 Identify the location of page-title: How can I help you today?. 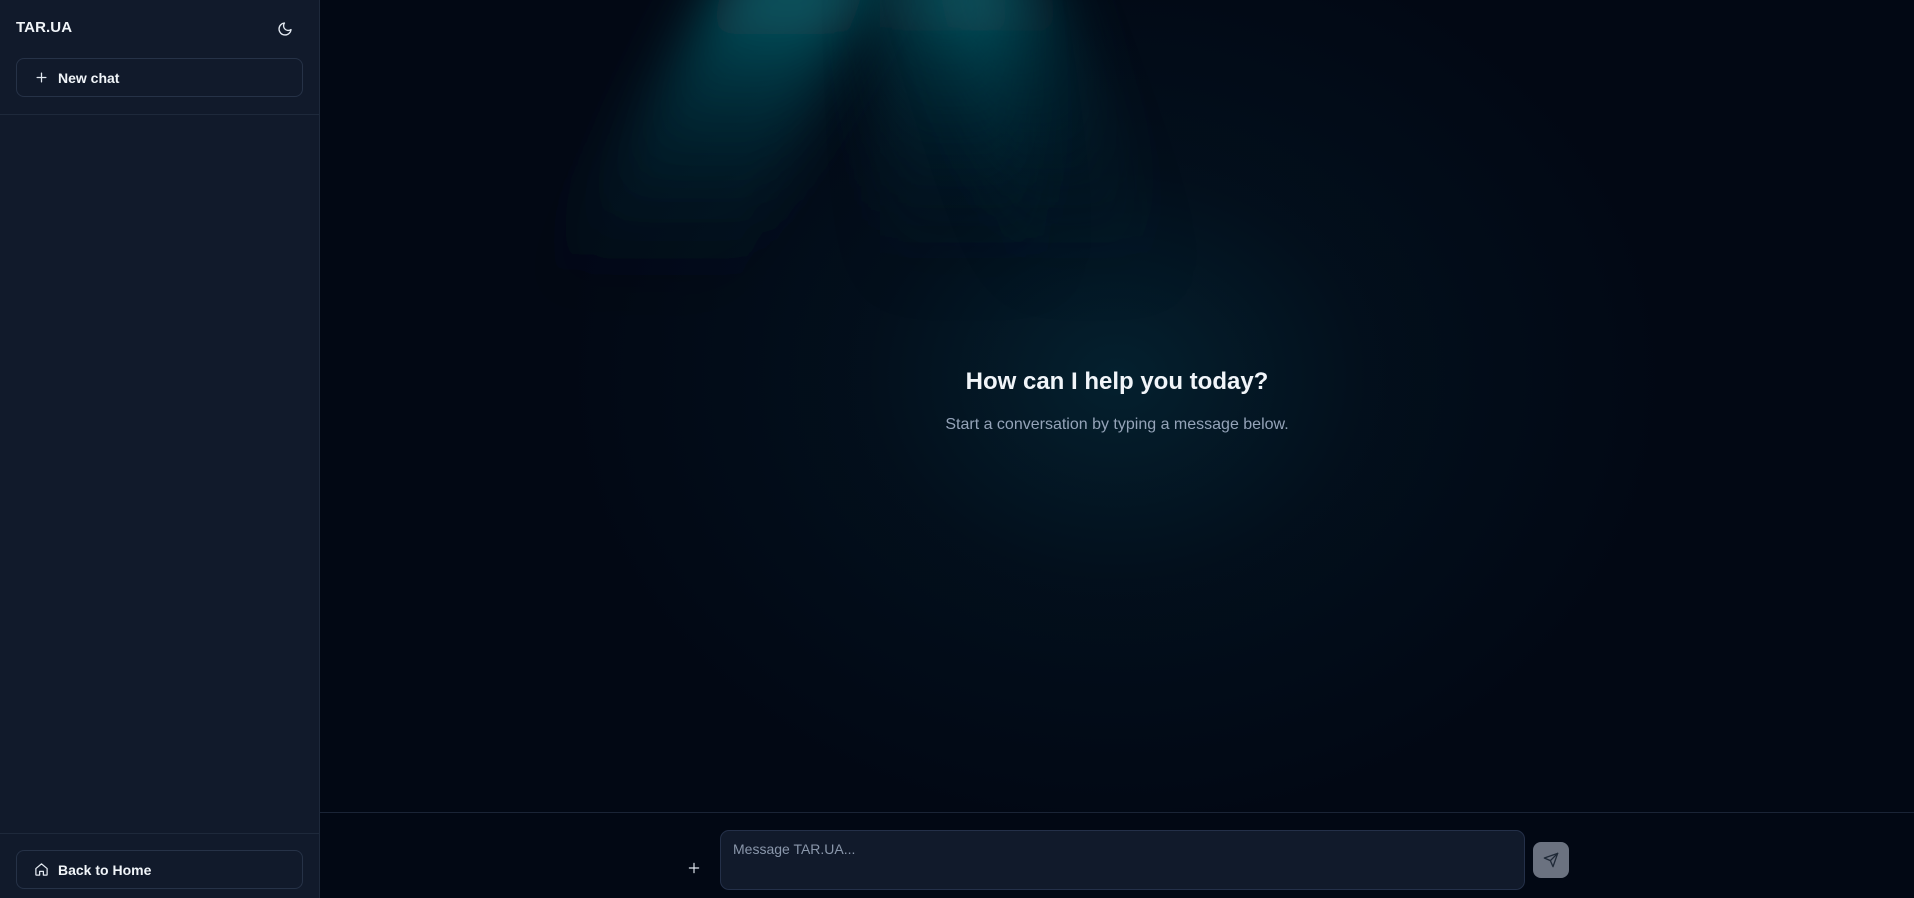
(1117, 381).